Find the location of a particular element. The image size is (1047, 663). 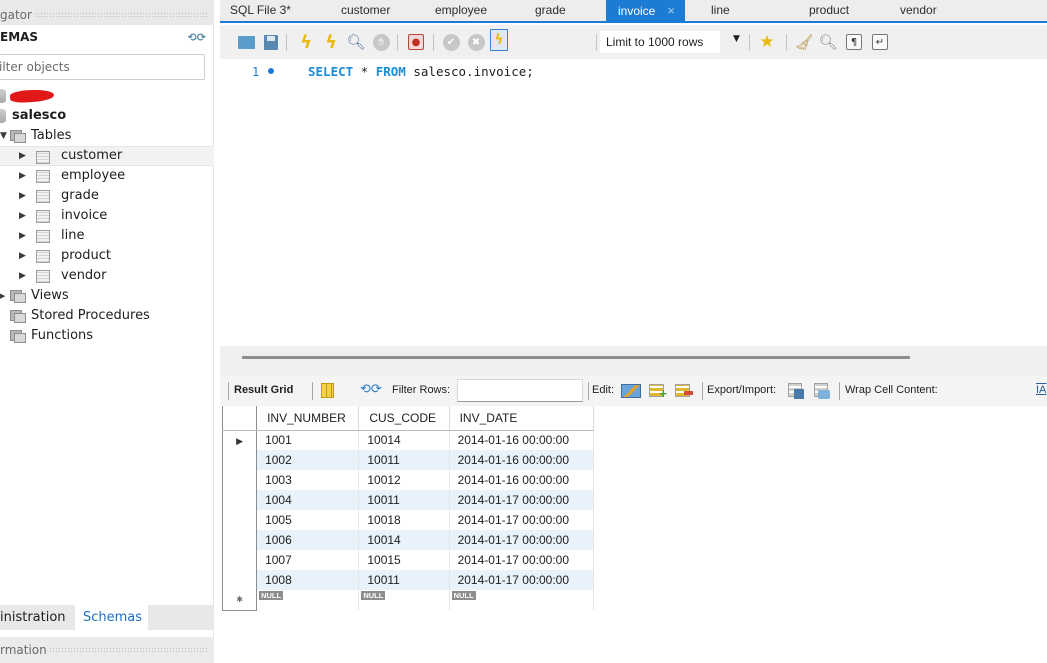

tab-line: line is located at coordinates (720, 10).